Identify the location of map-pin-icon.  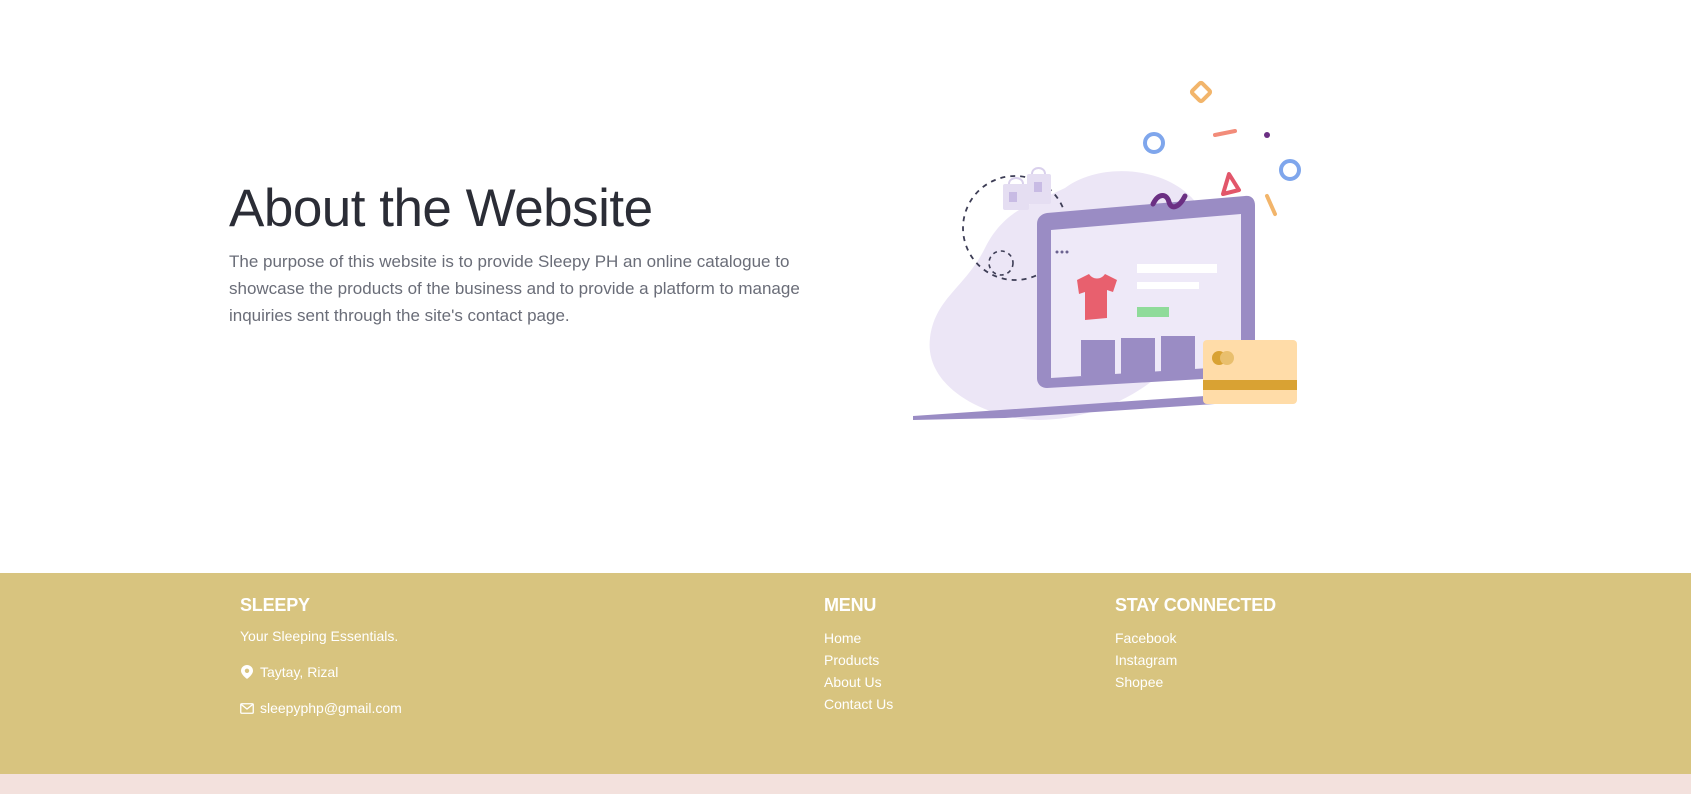
(247, 672).